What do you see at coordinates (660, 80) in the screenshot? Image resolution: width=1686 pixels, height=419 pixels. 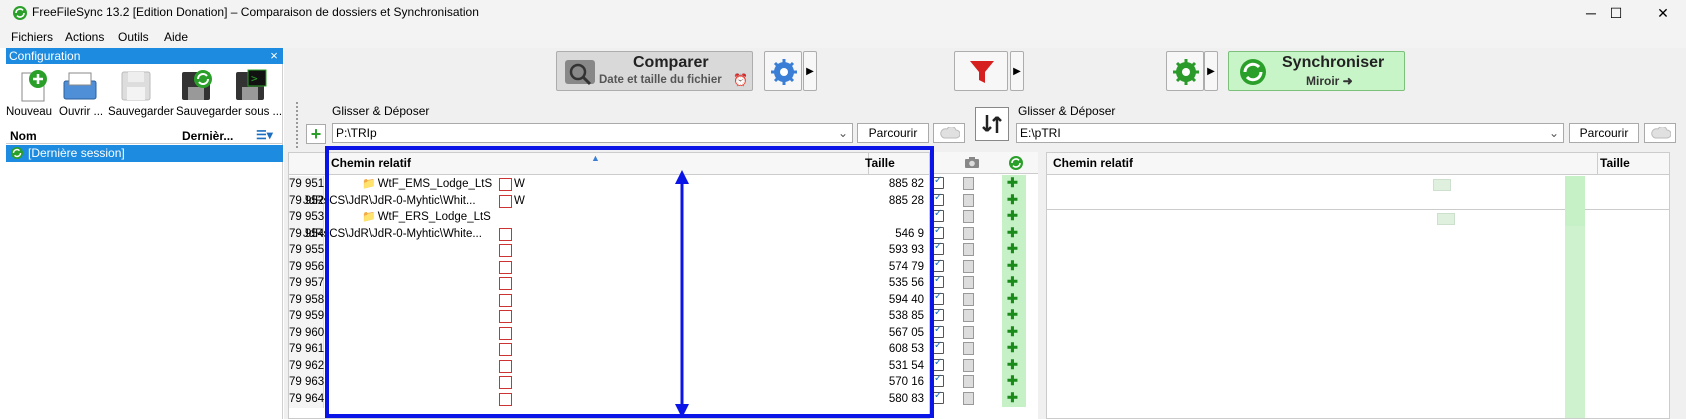 I see `compare-sub-label: Date et taille du fichier` at bounding box center [660, 80].